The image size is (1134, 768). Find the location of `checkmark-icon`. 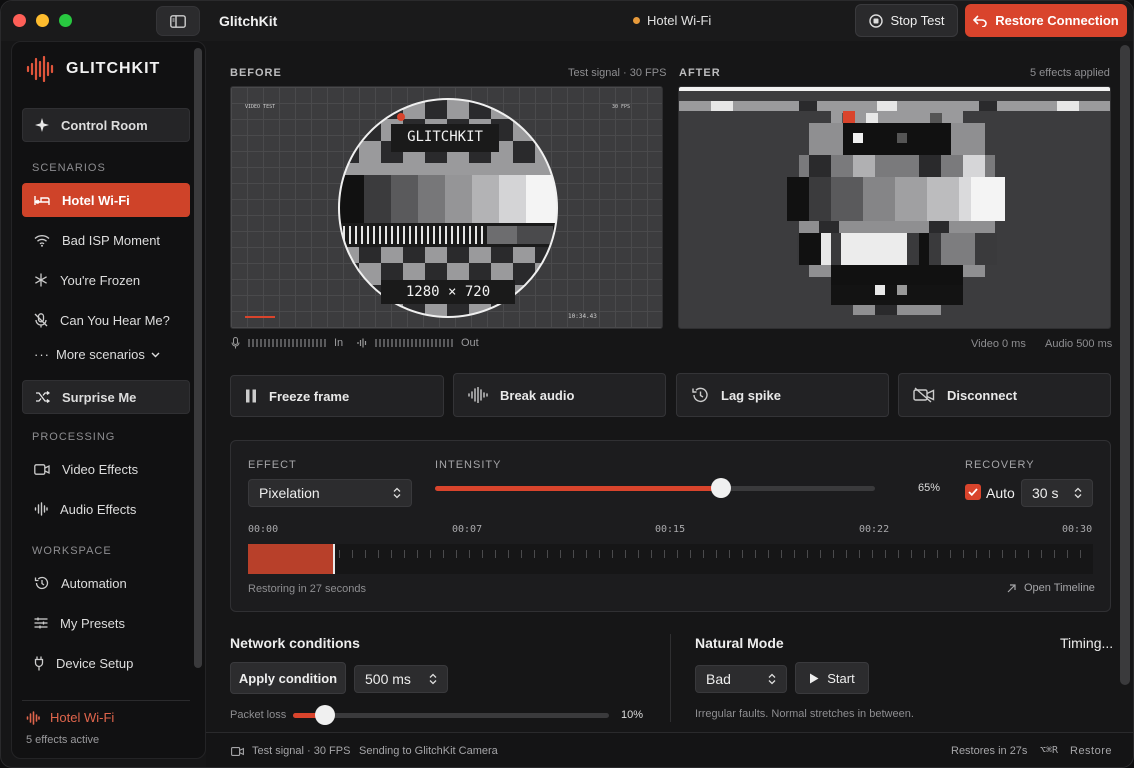

checkmark-icon is located at coordinates (973, 492).